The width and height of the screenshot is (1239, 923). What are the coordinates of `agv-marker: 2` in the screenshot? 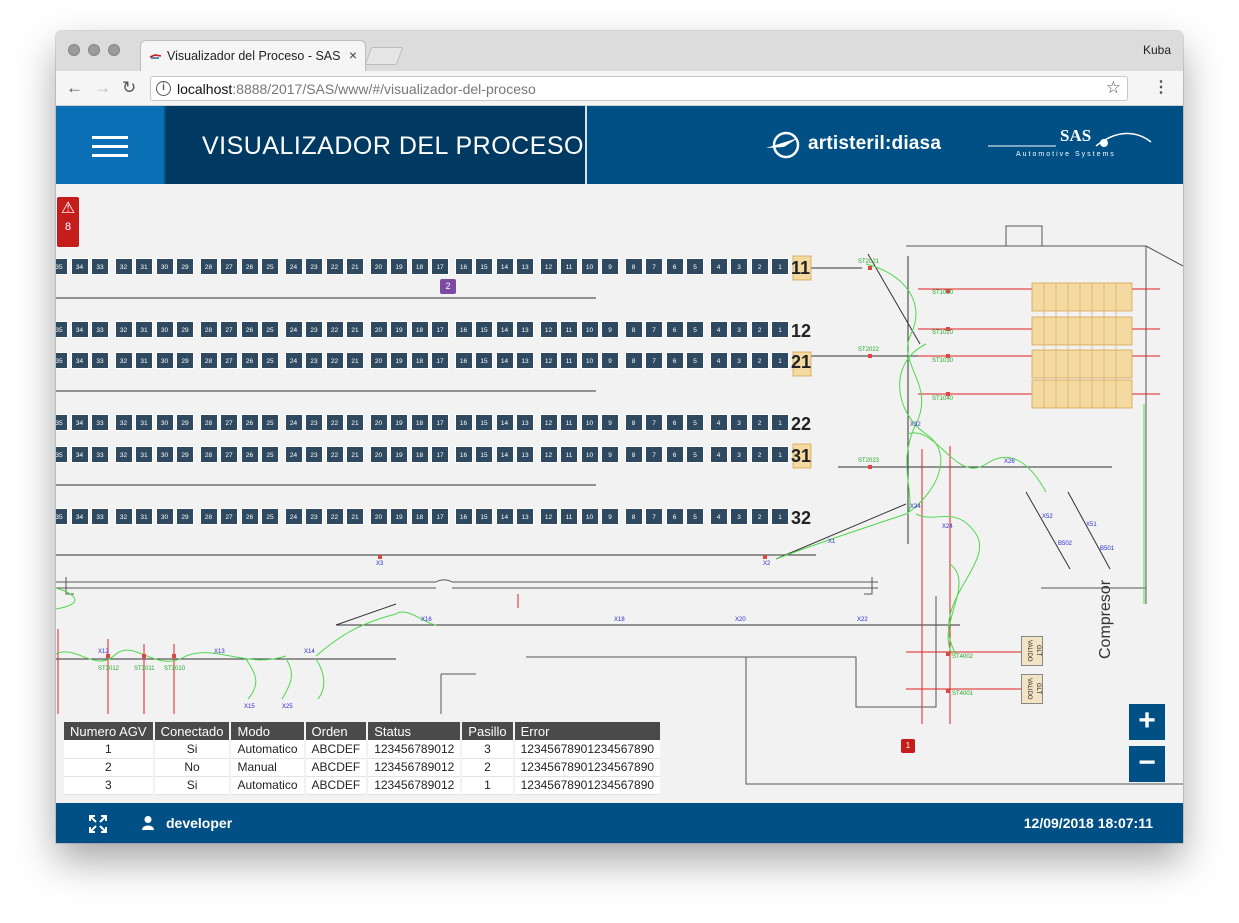 It's located at (448, 286).